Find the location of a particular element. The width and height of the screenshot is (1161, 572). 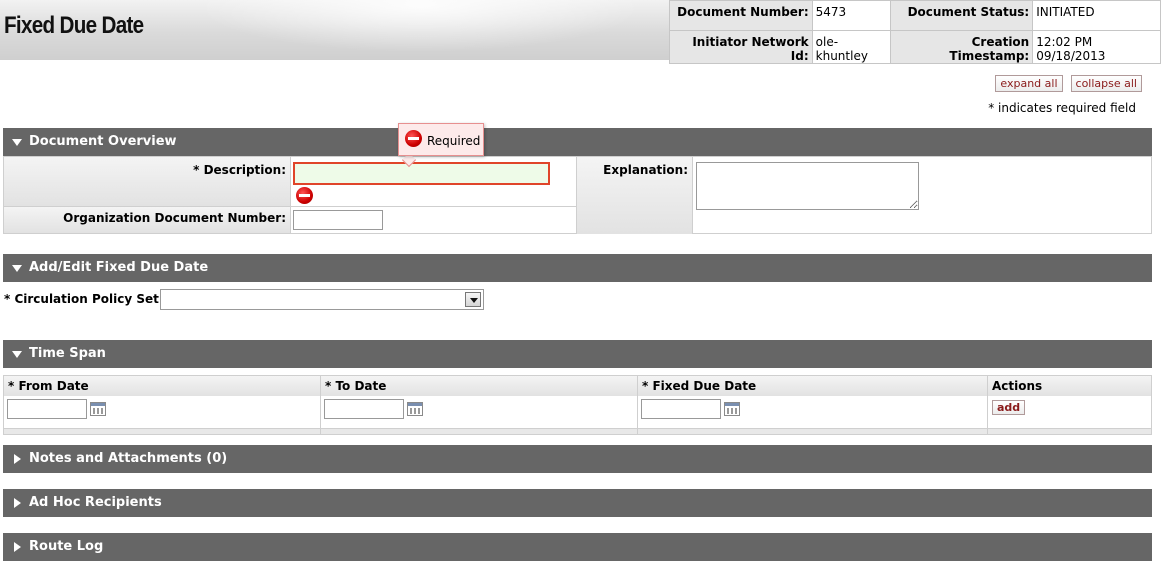

column-header-to-date: * To Date is located at coordinates (479, 386).